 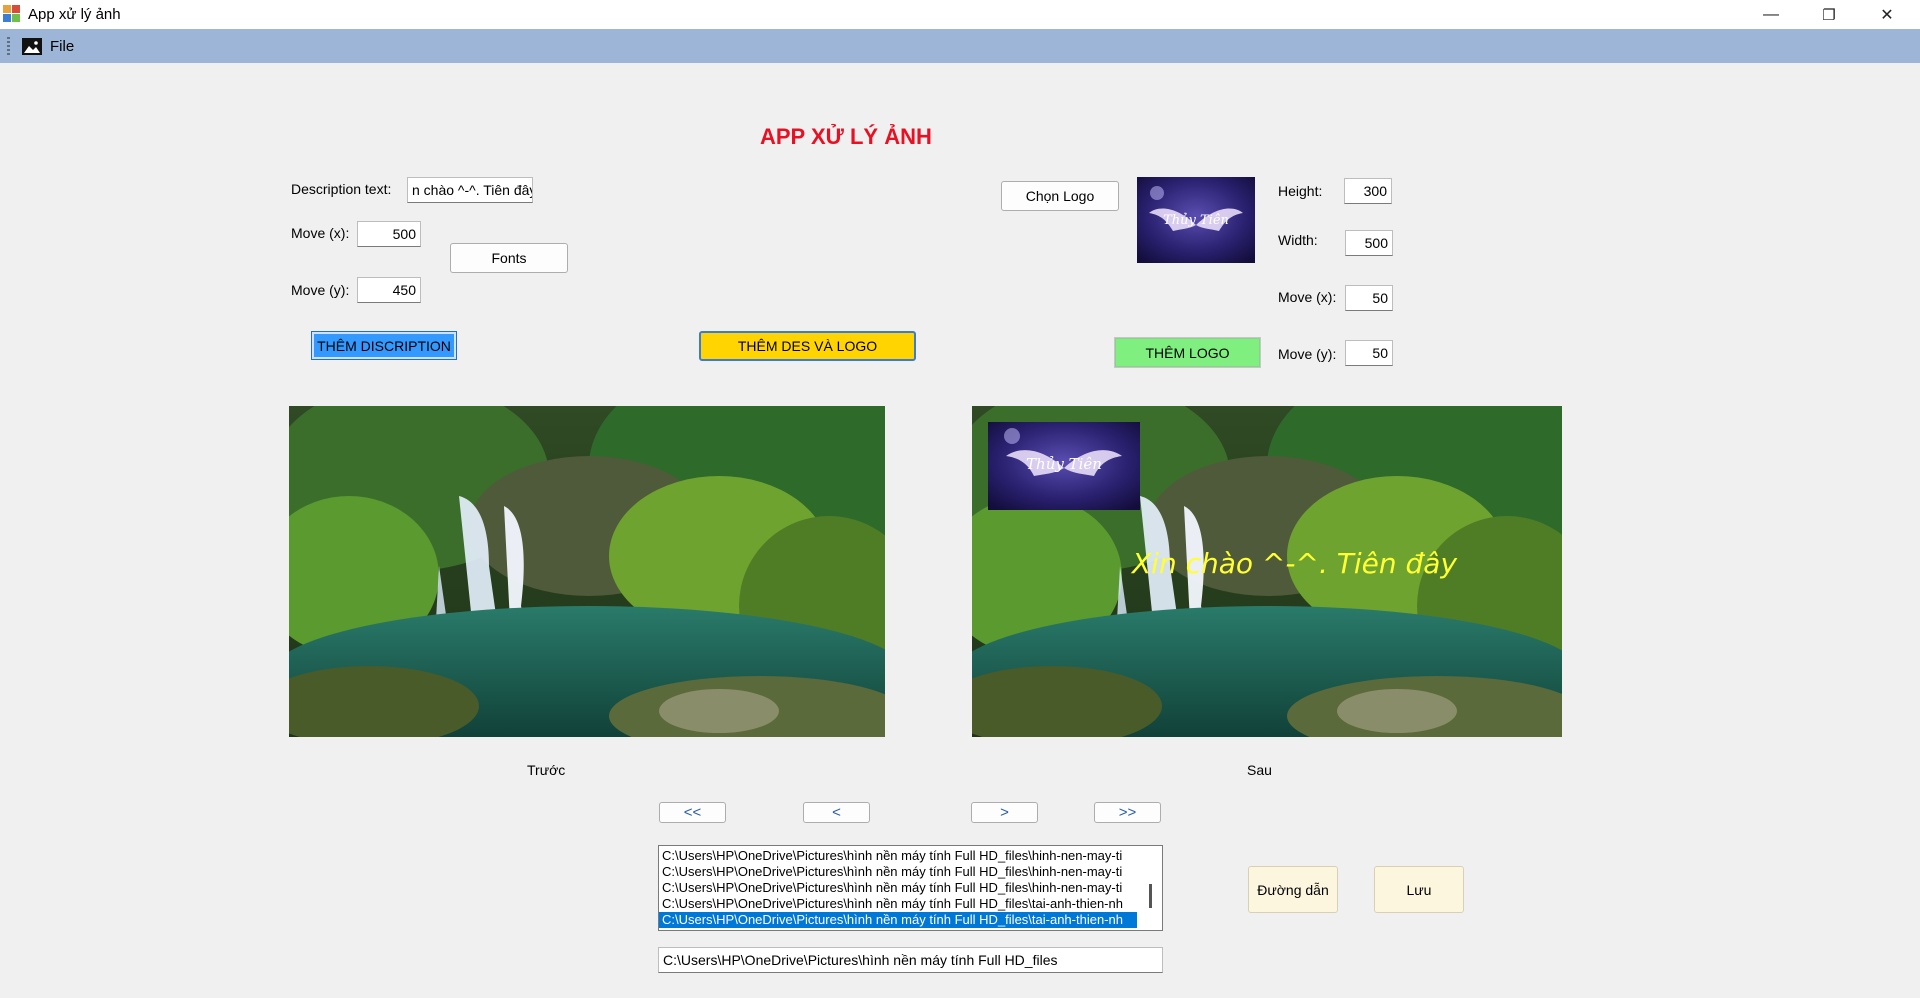 What do you see at coordinates (62, 46) in the screenshot?
I see `file-menu-label: File` at bounding box center [62, 46].